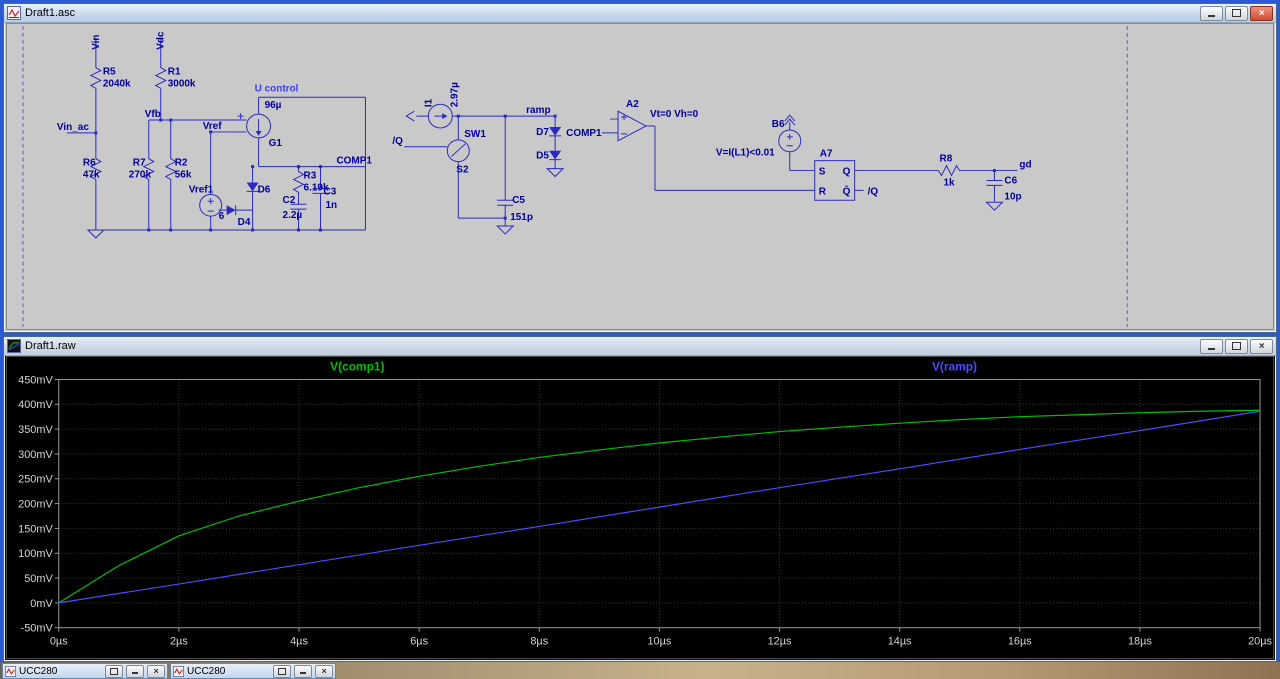 The height and width of the screenshot is (679, 1280). Describe the element at coordinates (674, 114) in the screenshot. I see `schematic-label: Vt=0 Vh=0` at that location.